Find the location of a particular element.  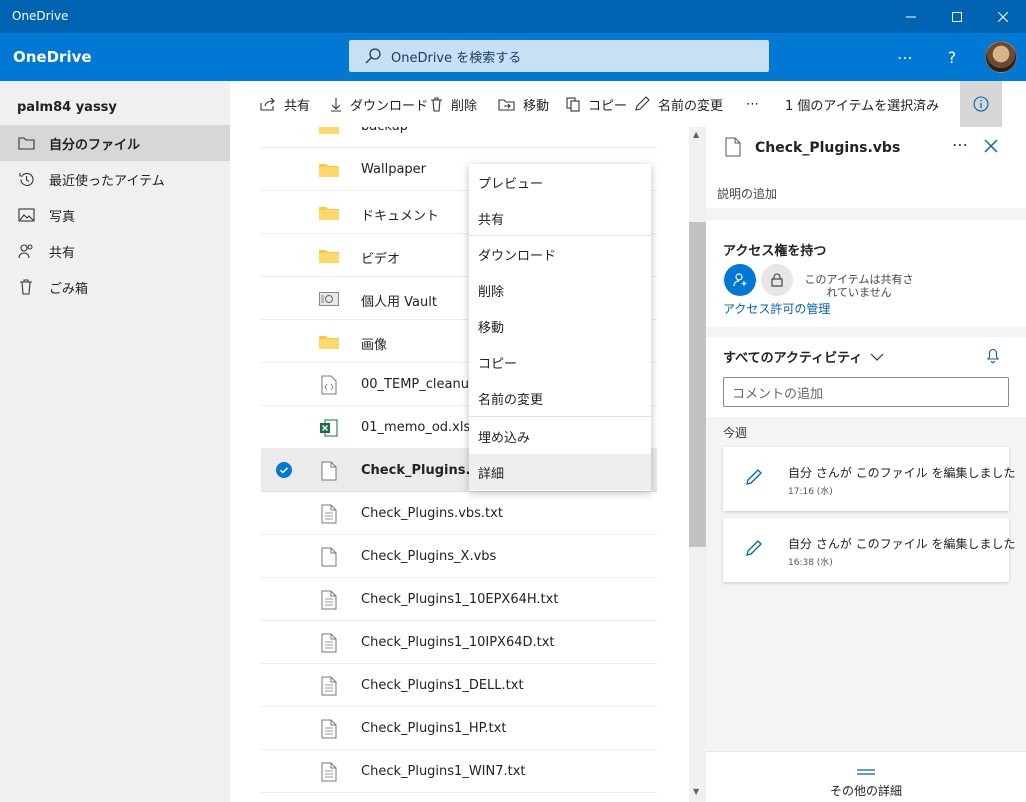

brand-name: OneDrive is located at coordinates (52, 57).